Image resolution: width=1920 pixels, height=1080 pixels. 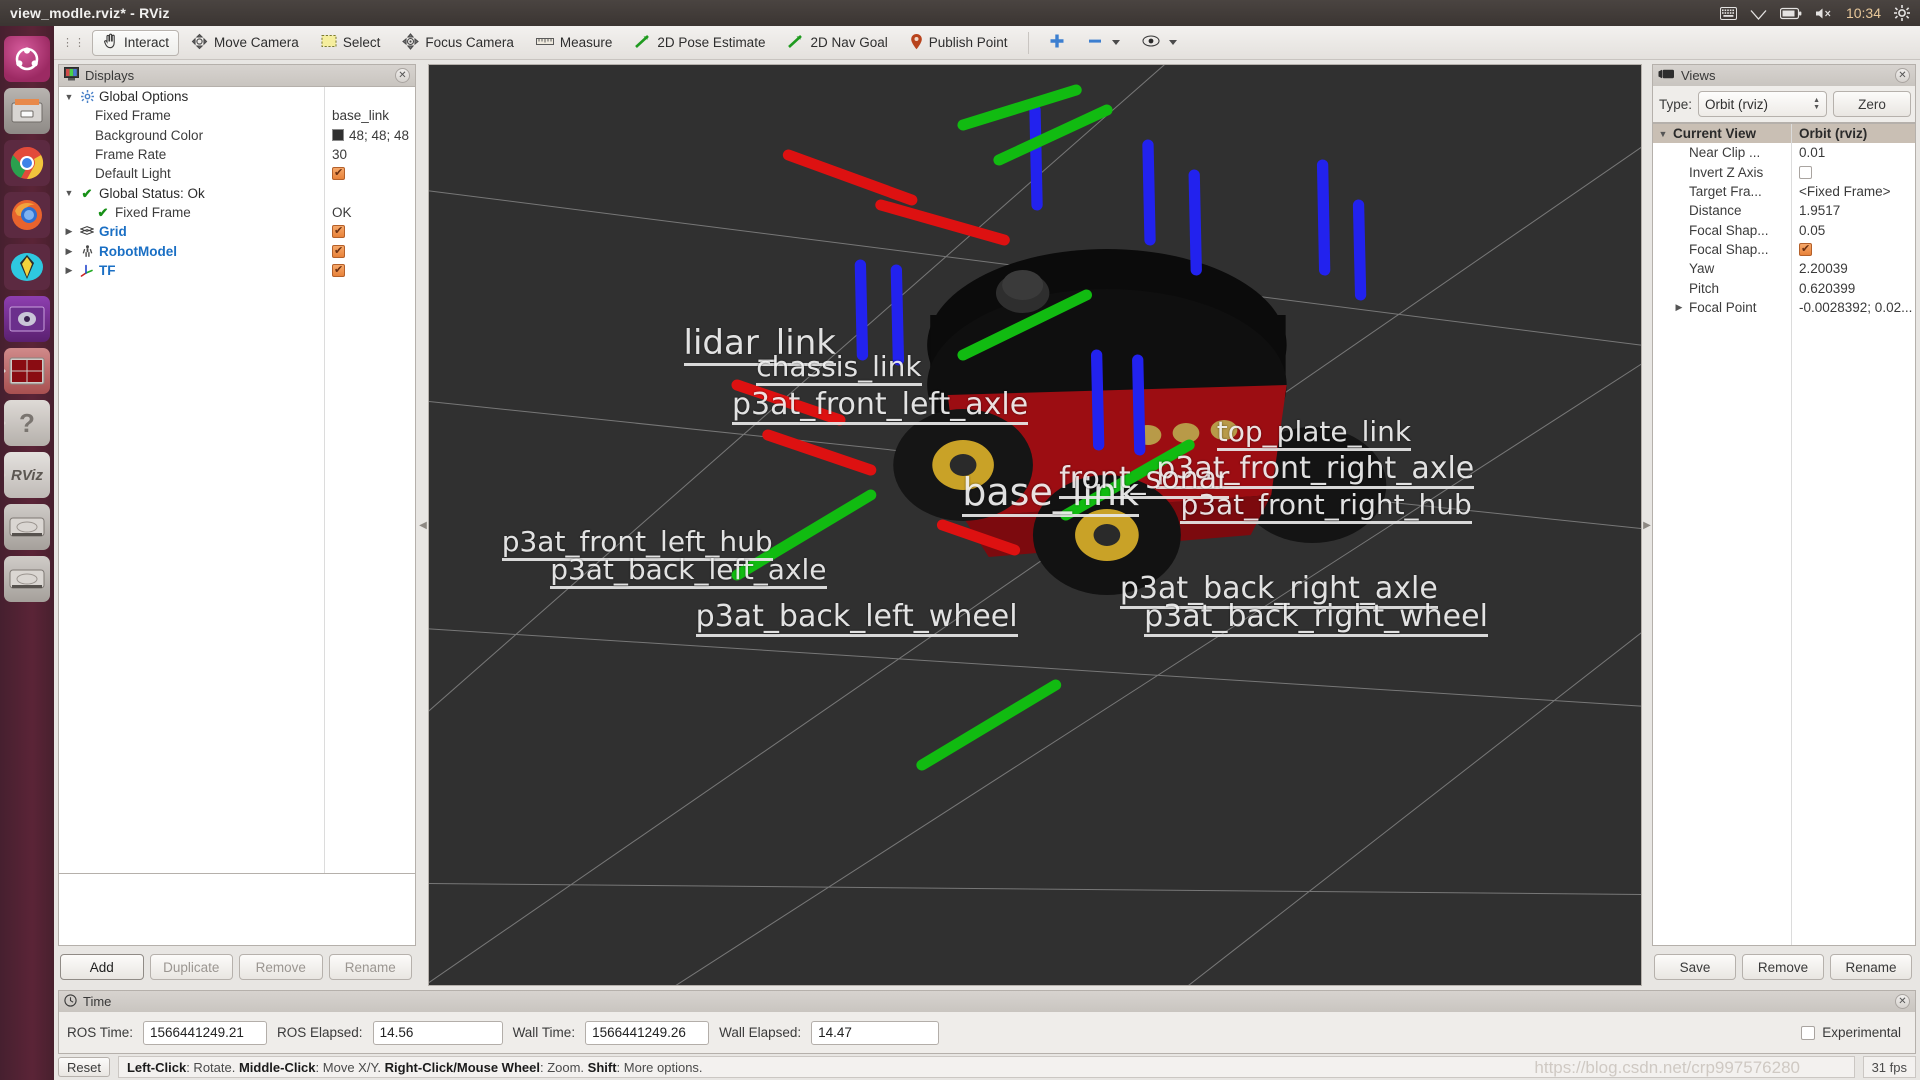 What do you see at coordinates (1824, 13) in the screenshot?
I see `volume-muted-icon` at bounding box center [1824, 13].